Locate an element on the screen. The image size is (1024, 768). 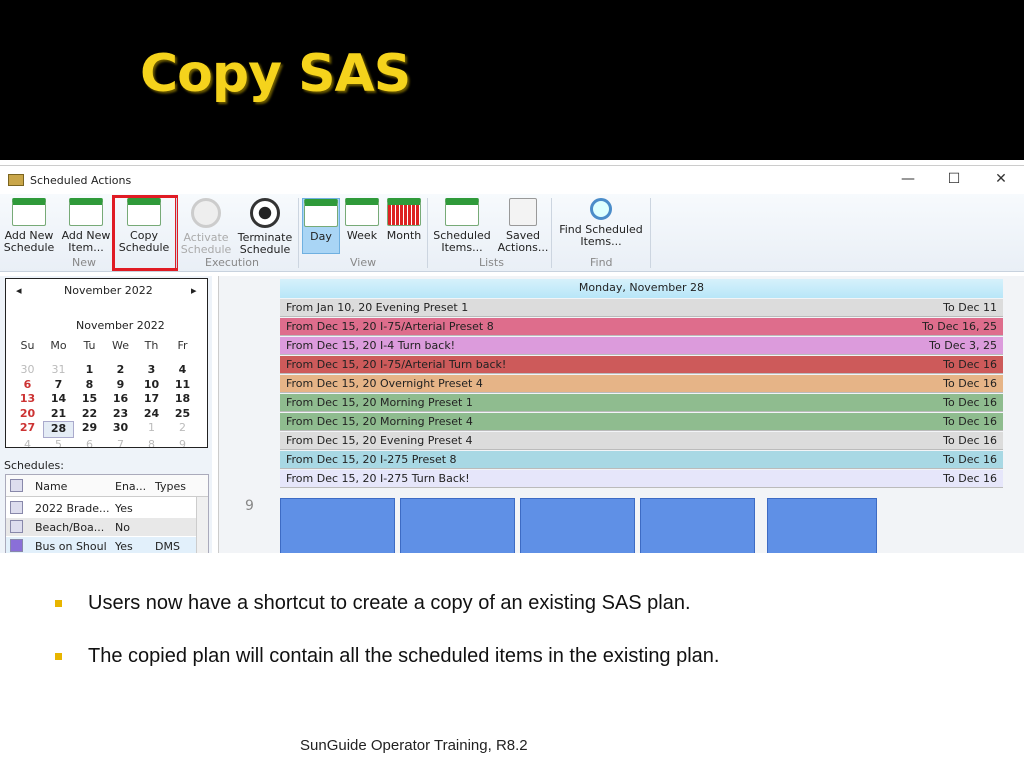
event-from: From Dec 15, 20 I-75/Arterial Turn back! is located at coordinates (396, 364).